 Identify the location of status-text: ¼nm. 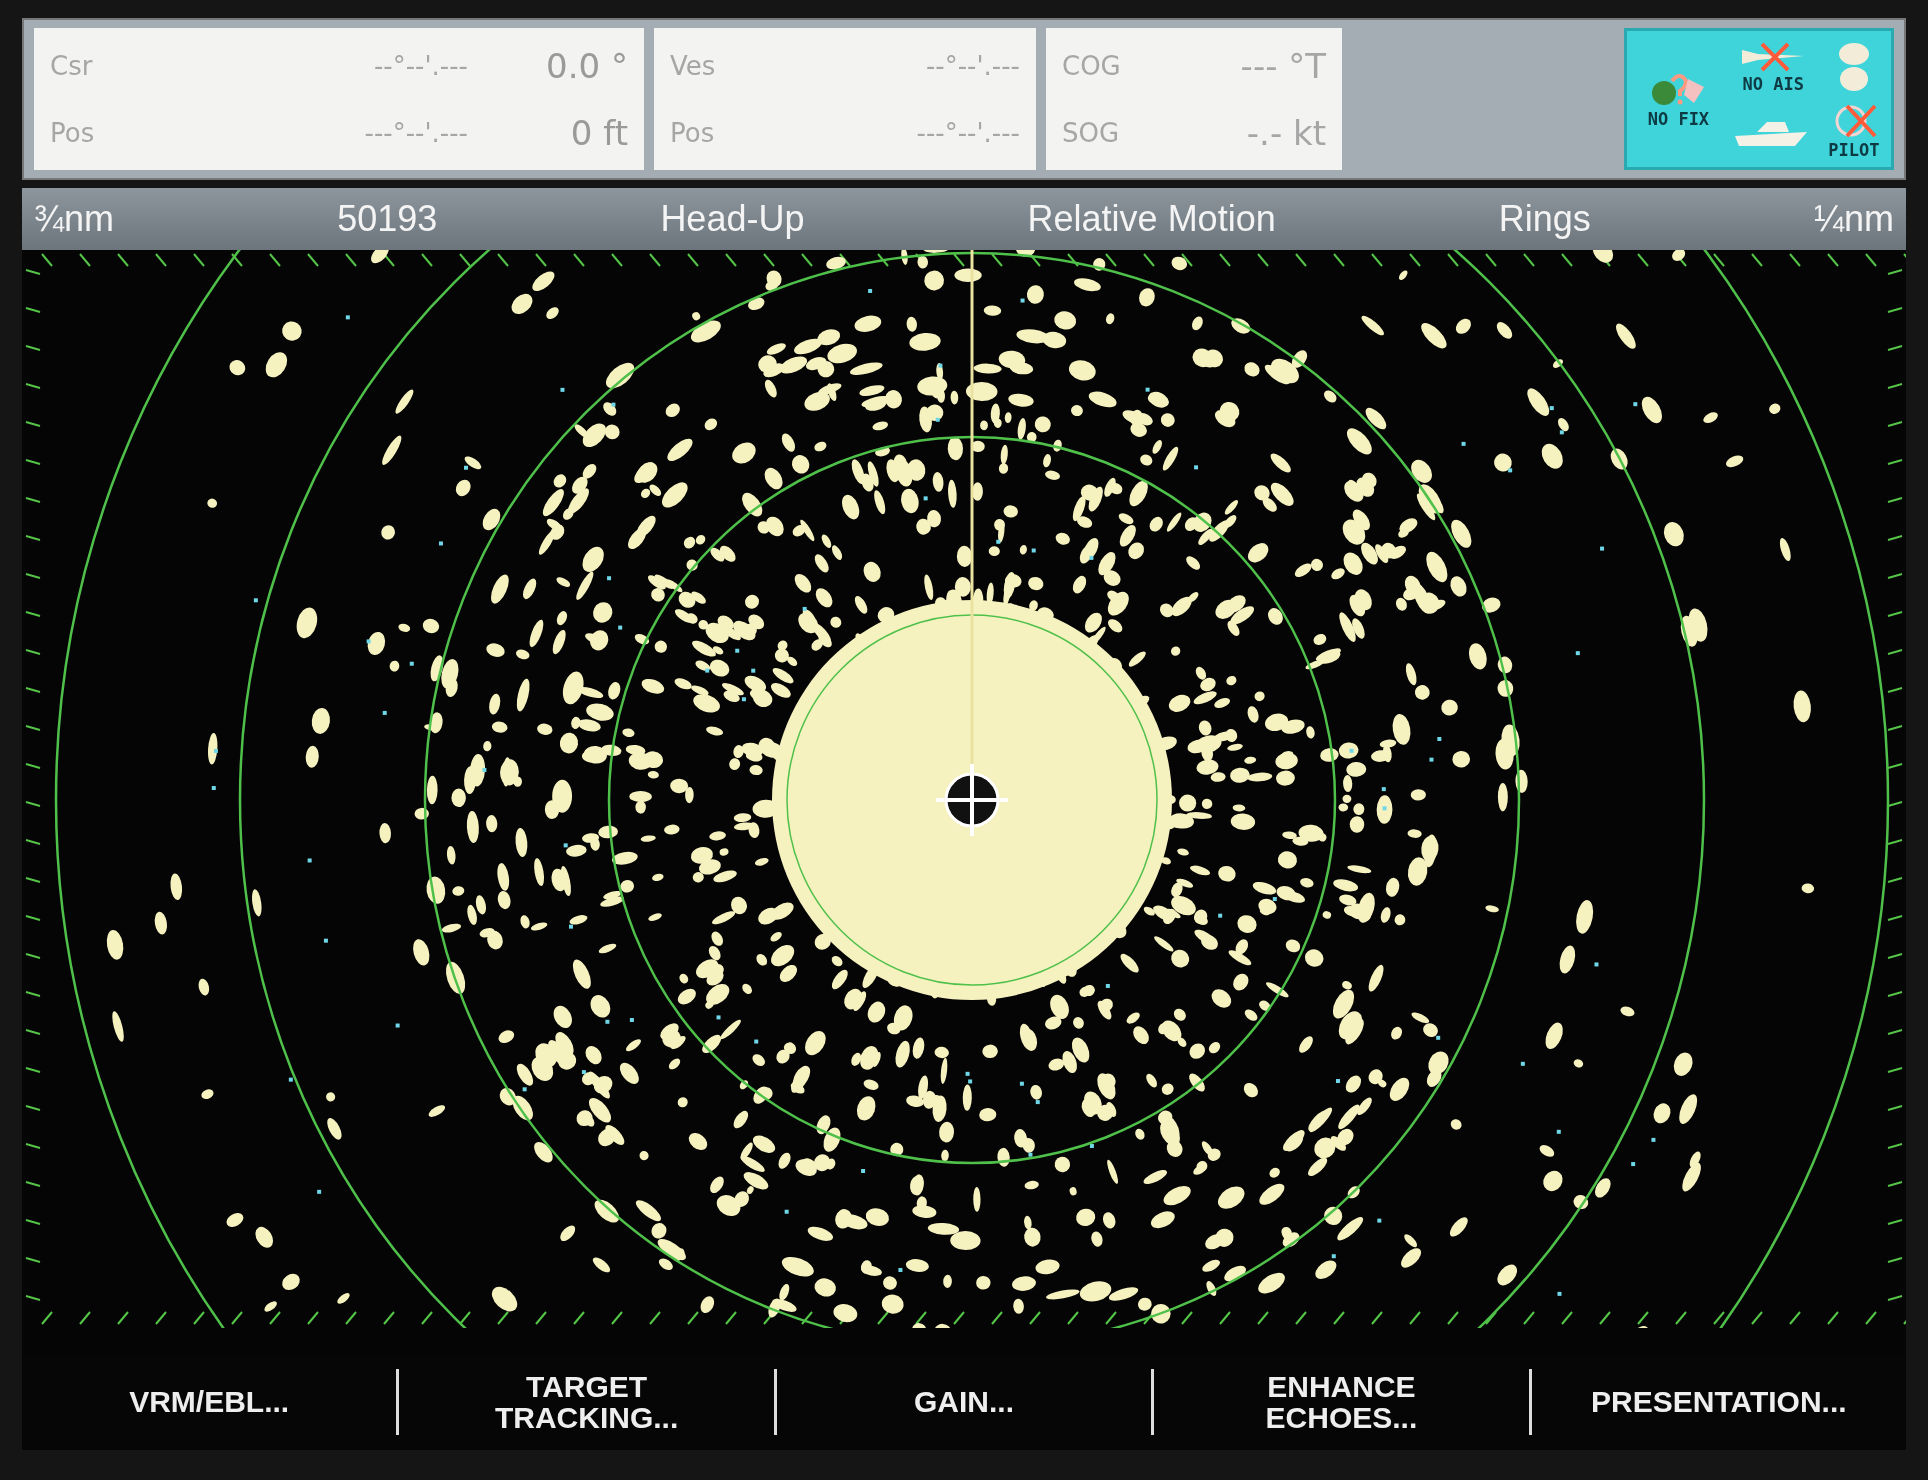
(1853, 219).